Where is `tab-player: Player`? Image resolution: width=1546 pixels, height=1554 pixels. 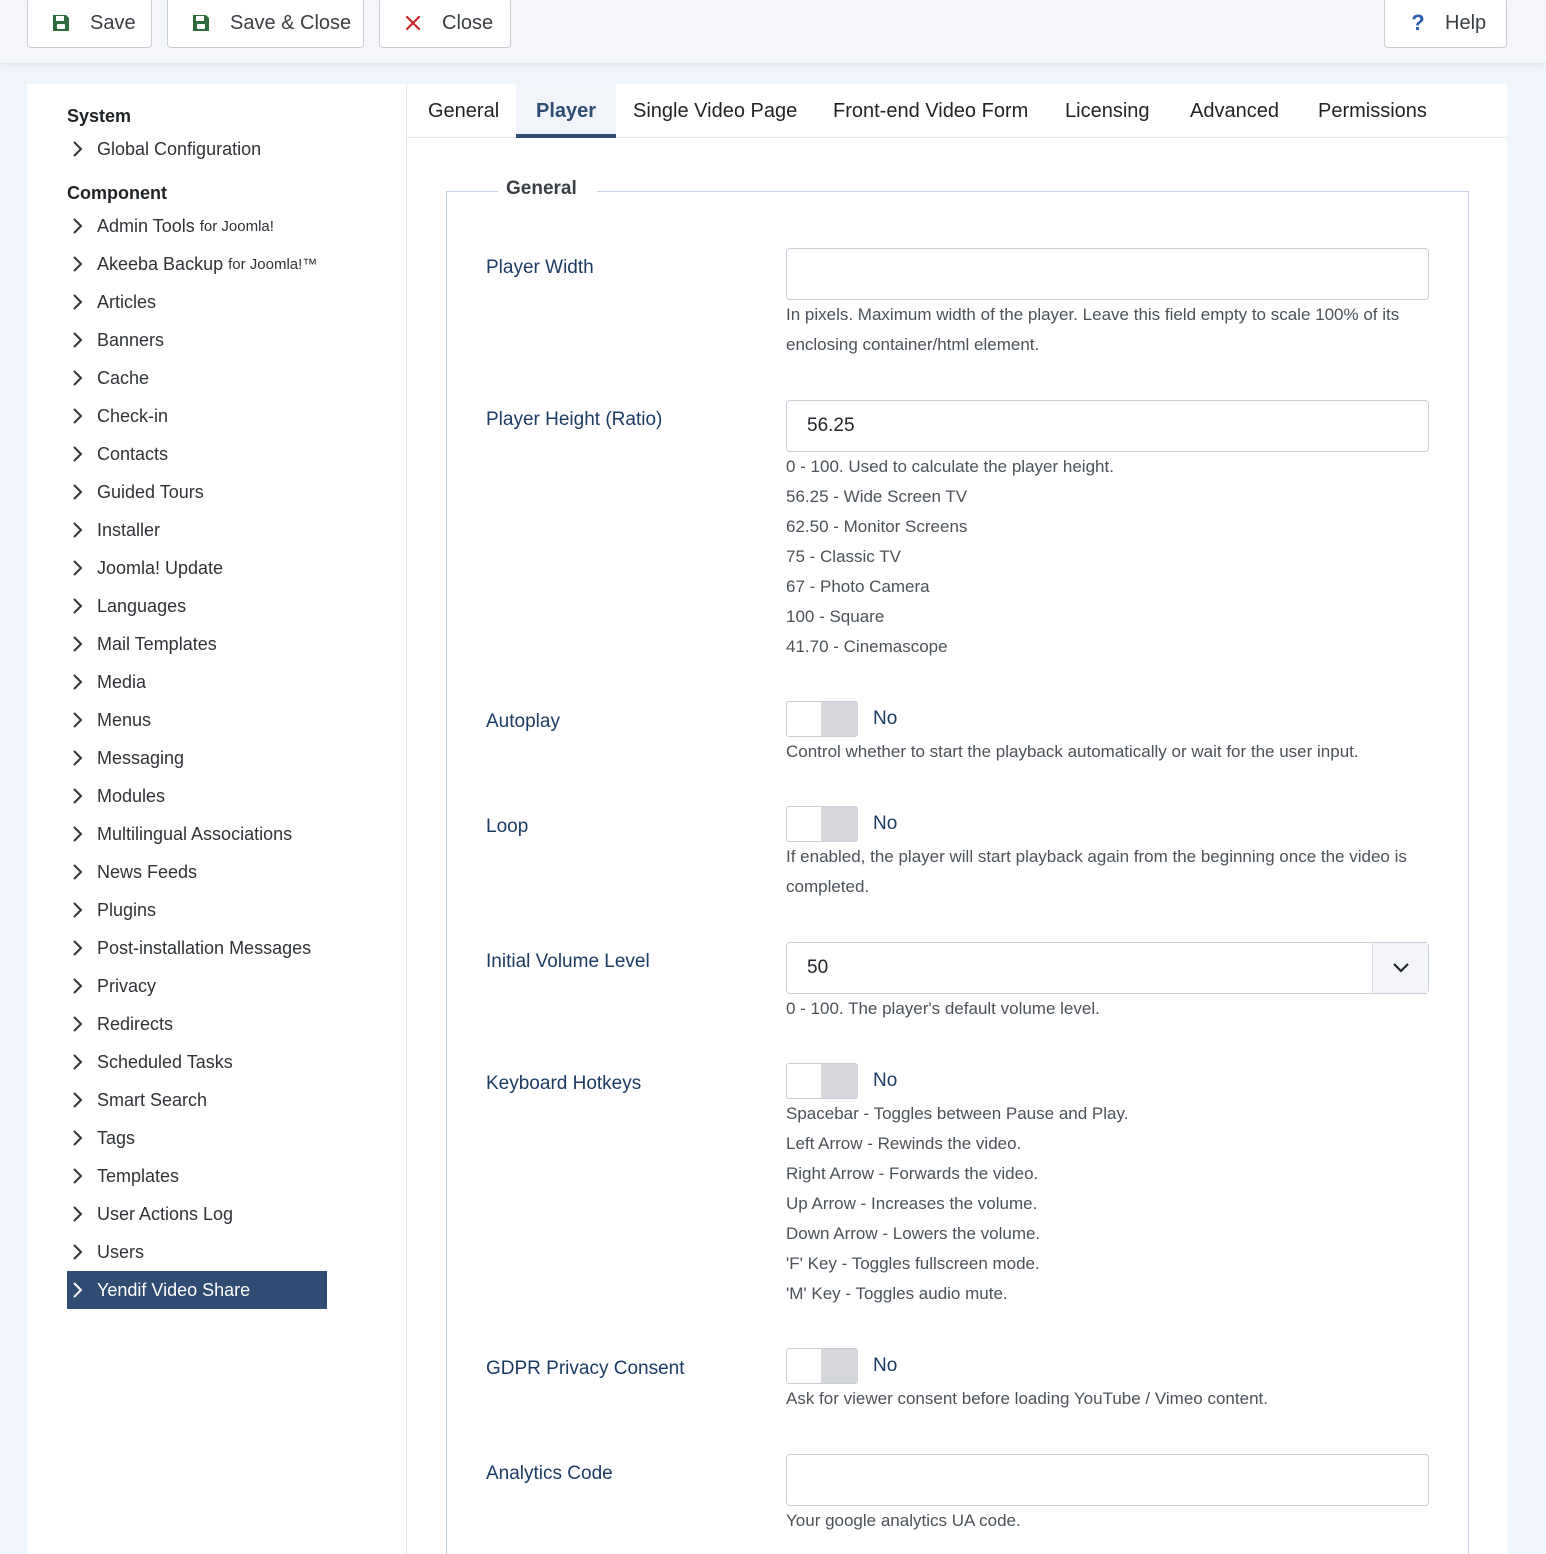 tab-player: Player is located at coordinates (566, 111).